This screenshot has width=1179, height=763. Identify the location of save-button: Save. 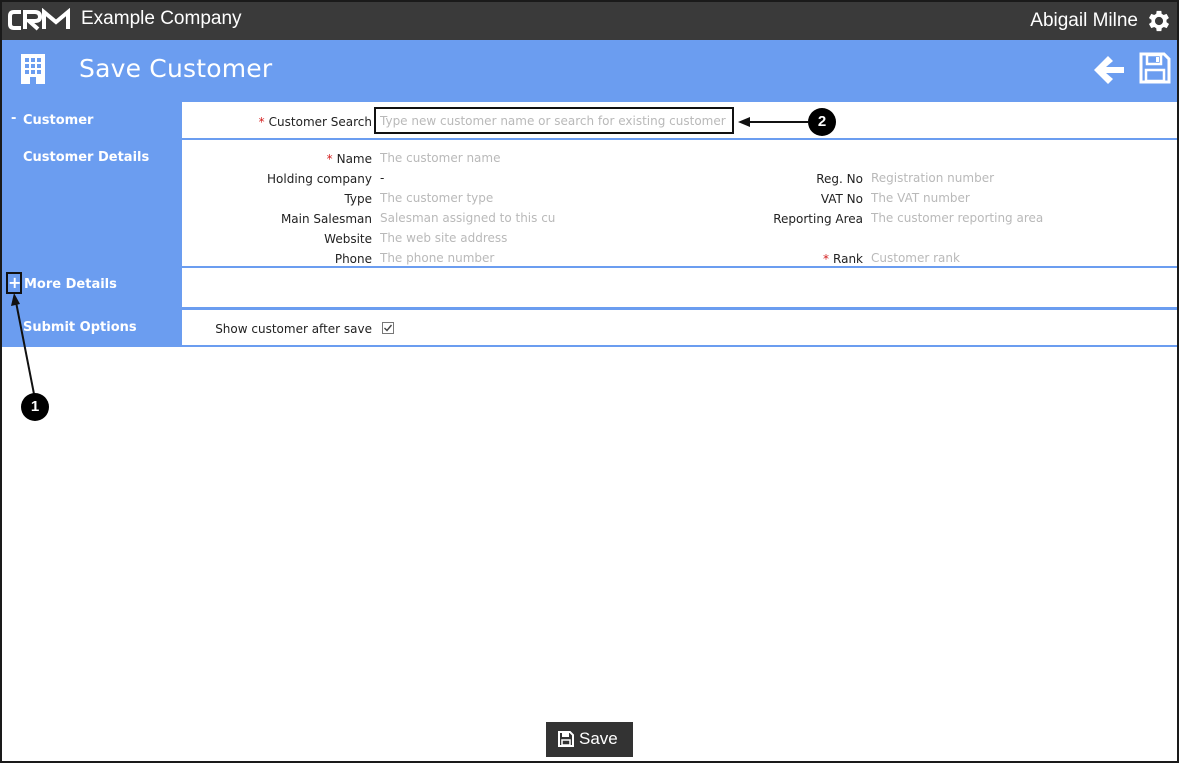
(589, 739).